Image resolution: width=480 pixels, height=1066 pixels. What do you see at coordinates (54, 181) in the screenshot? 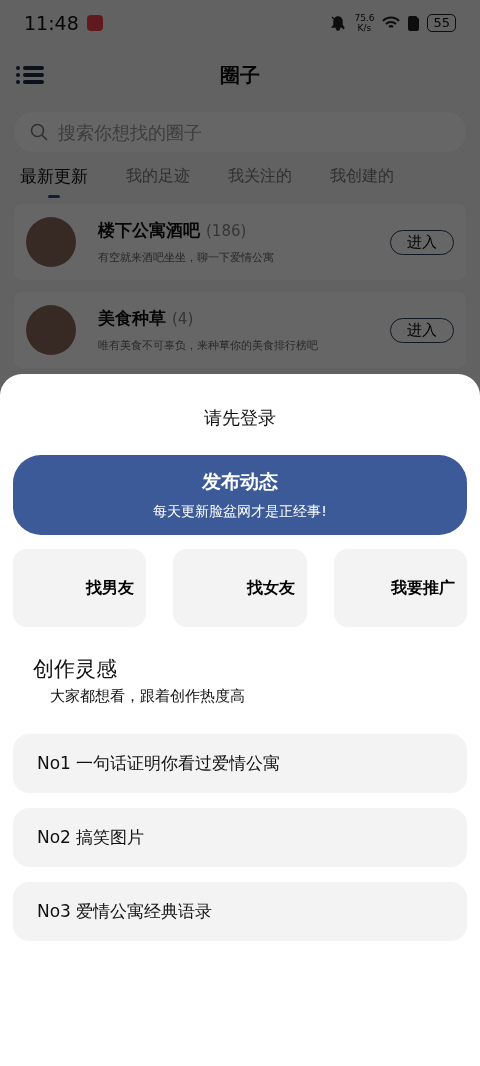
I see `tab: 最新更新` at bounding box center [54, 181].